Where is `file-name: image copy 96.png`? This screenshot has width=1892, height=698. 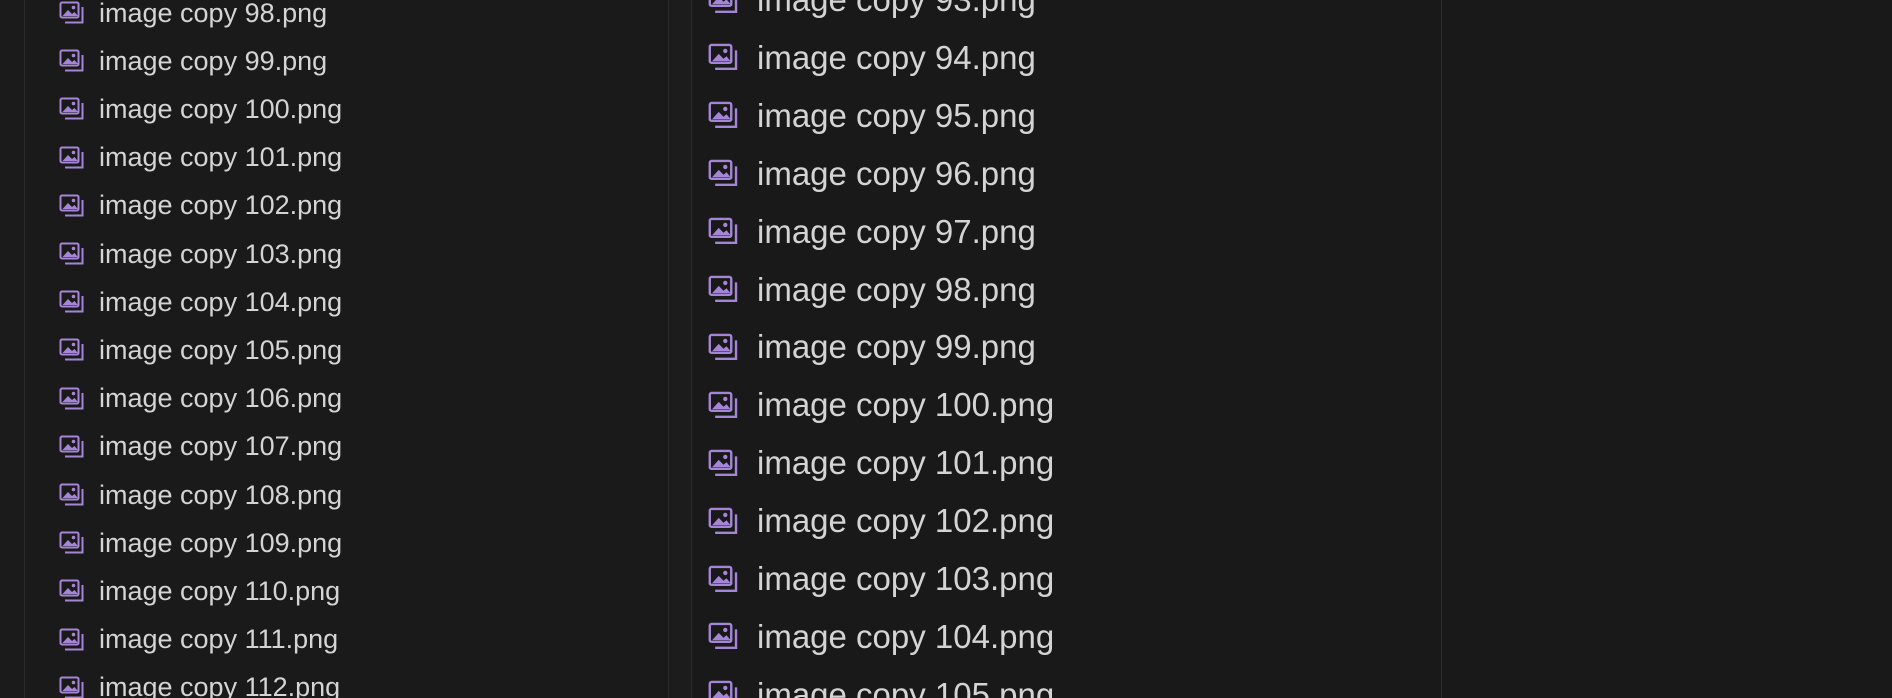
file-name: image copy 96.png is located at coordinates (896, 173).